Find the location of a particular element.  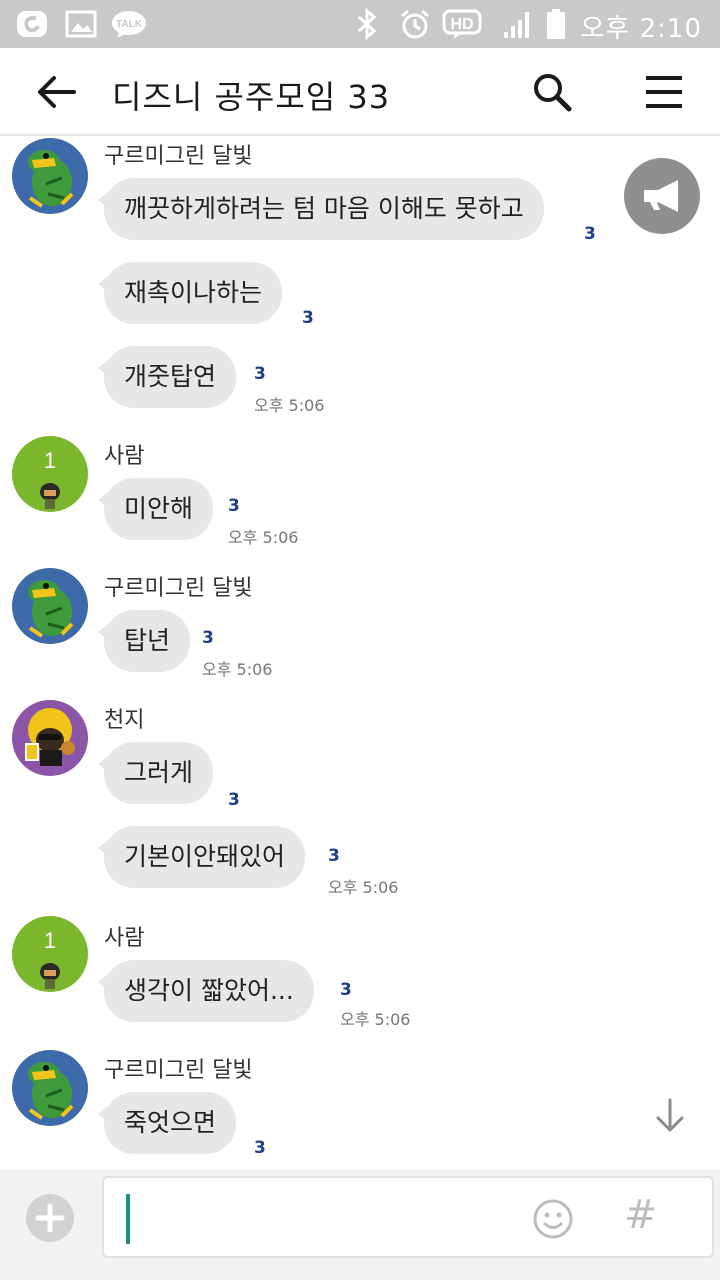

afro-character-icon is located at coordinates (50, 737).